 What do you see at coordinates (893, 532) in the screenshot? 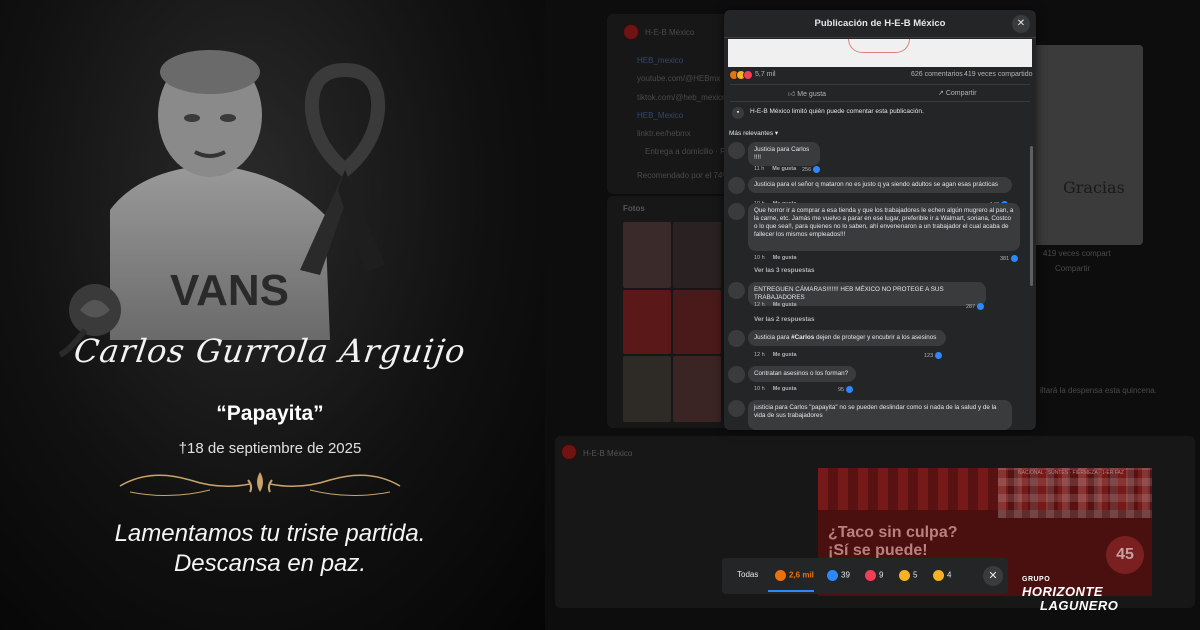
I see `ad-headline-1: ¿Taco sin culpa?` at bounding box center [893, 532].